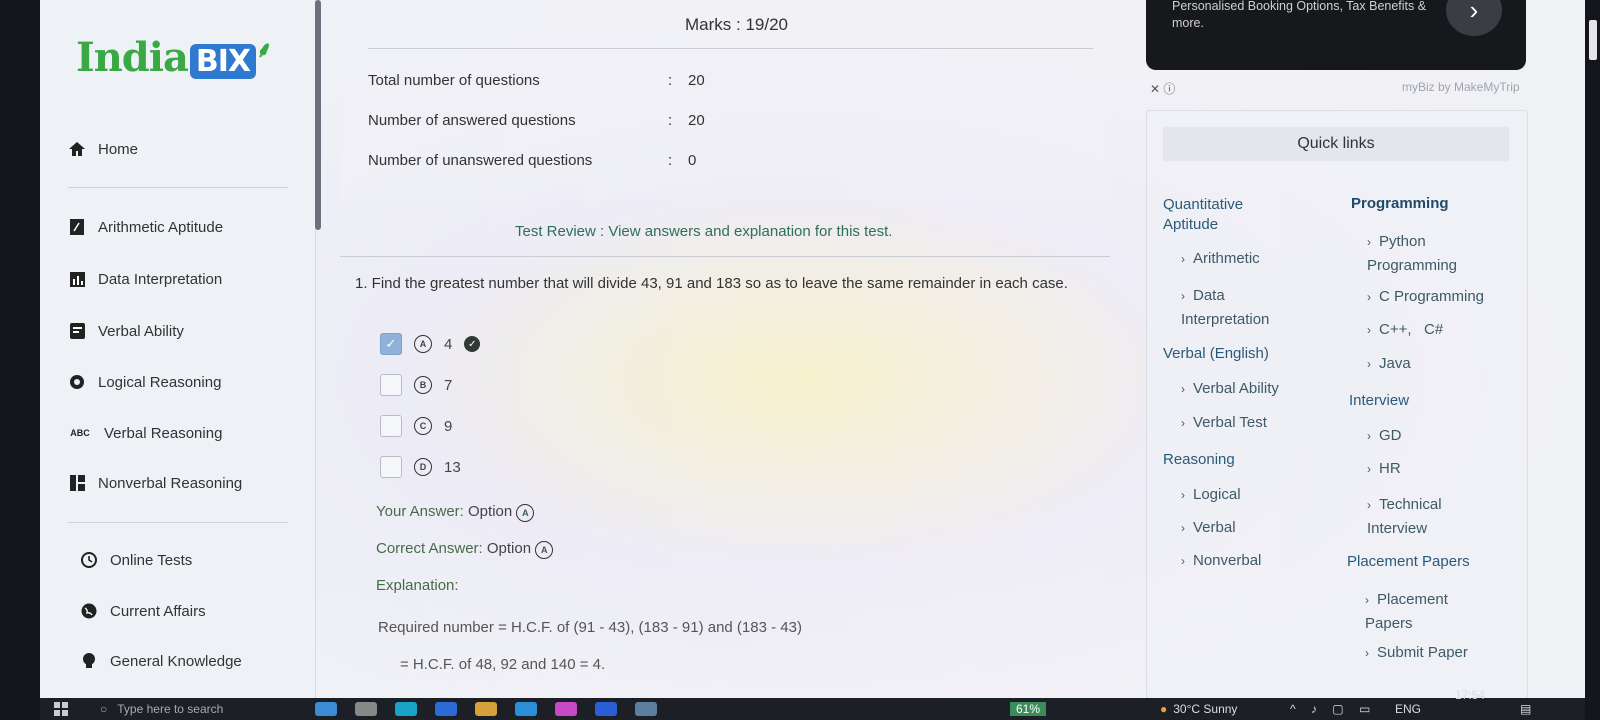 The image size is (1600, 720). Describe the element at coordinates (1525, 709) in the screenshot. I see `notifications-icon: ▤` at that location.